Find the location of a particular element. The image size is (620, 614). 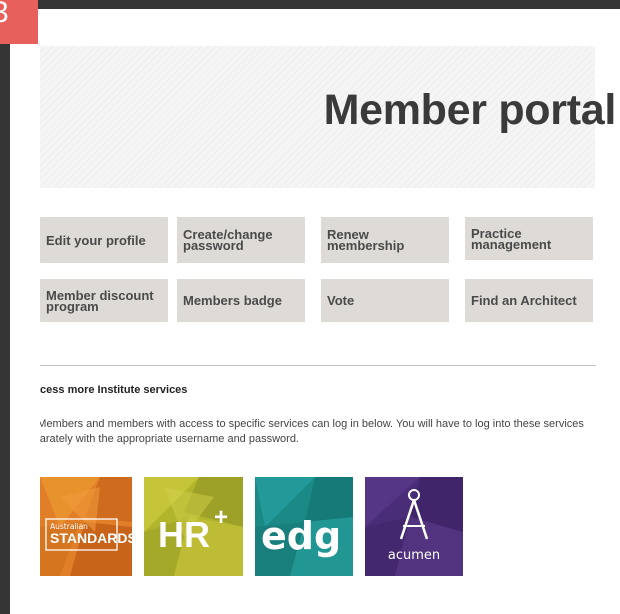

members-badge-button: Members badge is located at coordinates (241, 300).